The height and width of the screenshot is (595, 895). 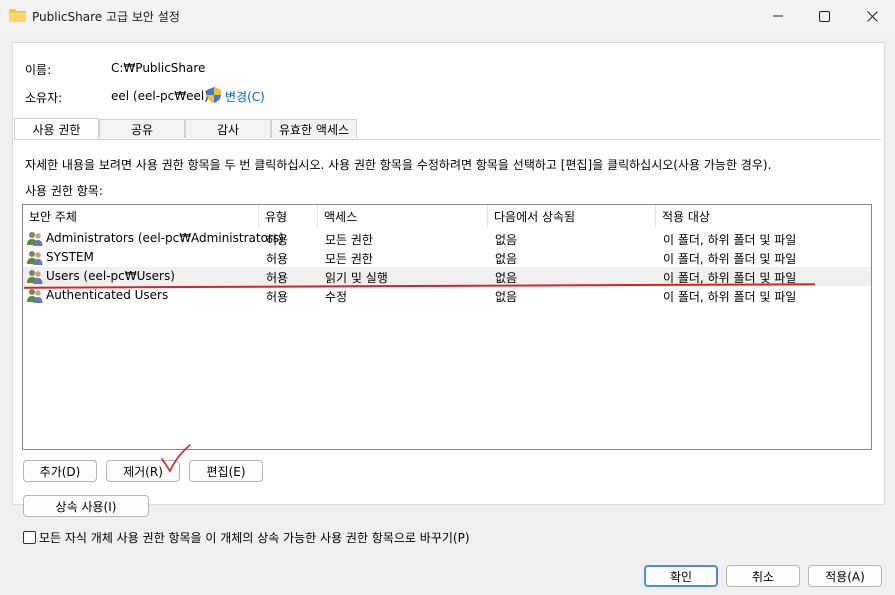 I want to click on tab-share: 공유, so click(x=142, y=128).